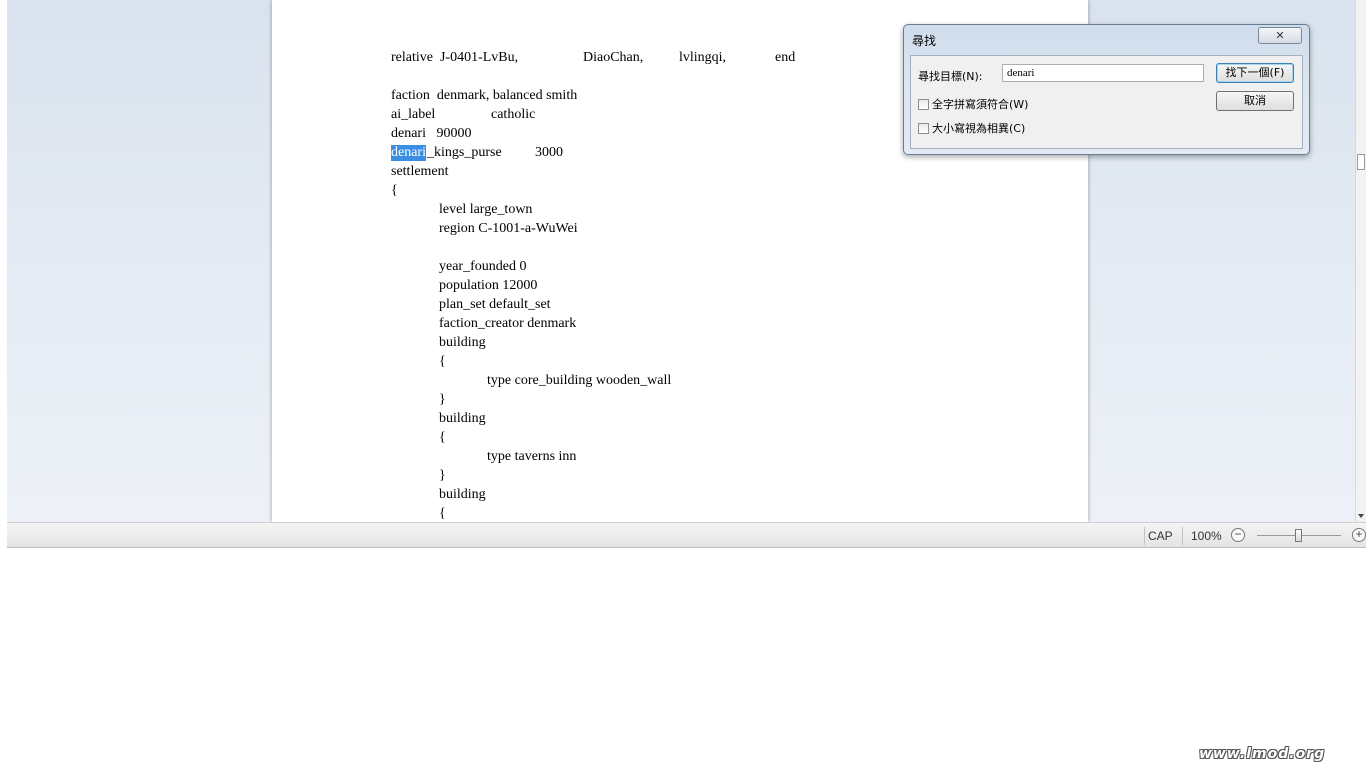 This screenshot has width=1366, height=768. What do you see at coordinates (532, 456) in the screenshot?
I see `text-line: type taverns inn` at bounding box center [532, 456].